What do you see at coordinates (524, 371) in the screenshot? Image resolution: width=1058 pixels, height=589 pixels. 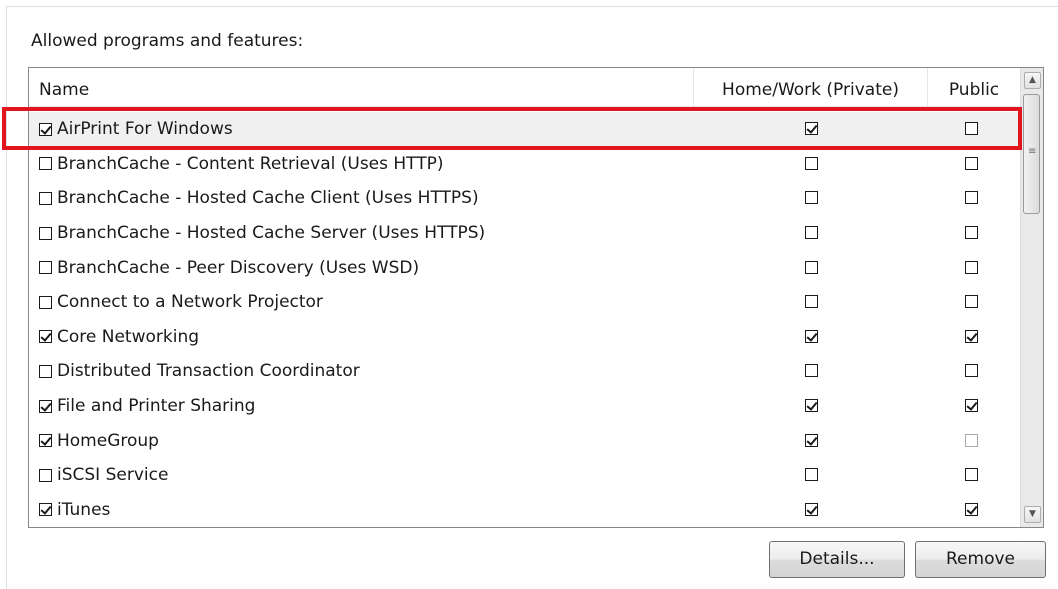 I see `list-item: Distributed Transaction Coordinator` at bounding box center [524, 371].